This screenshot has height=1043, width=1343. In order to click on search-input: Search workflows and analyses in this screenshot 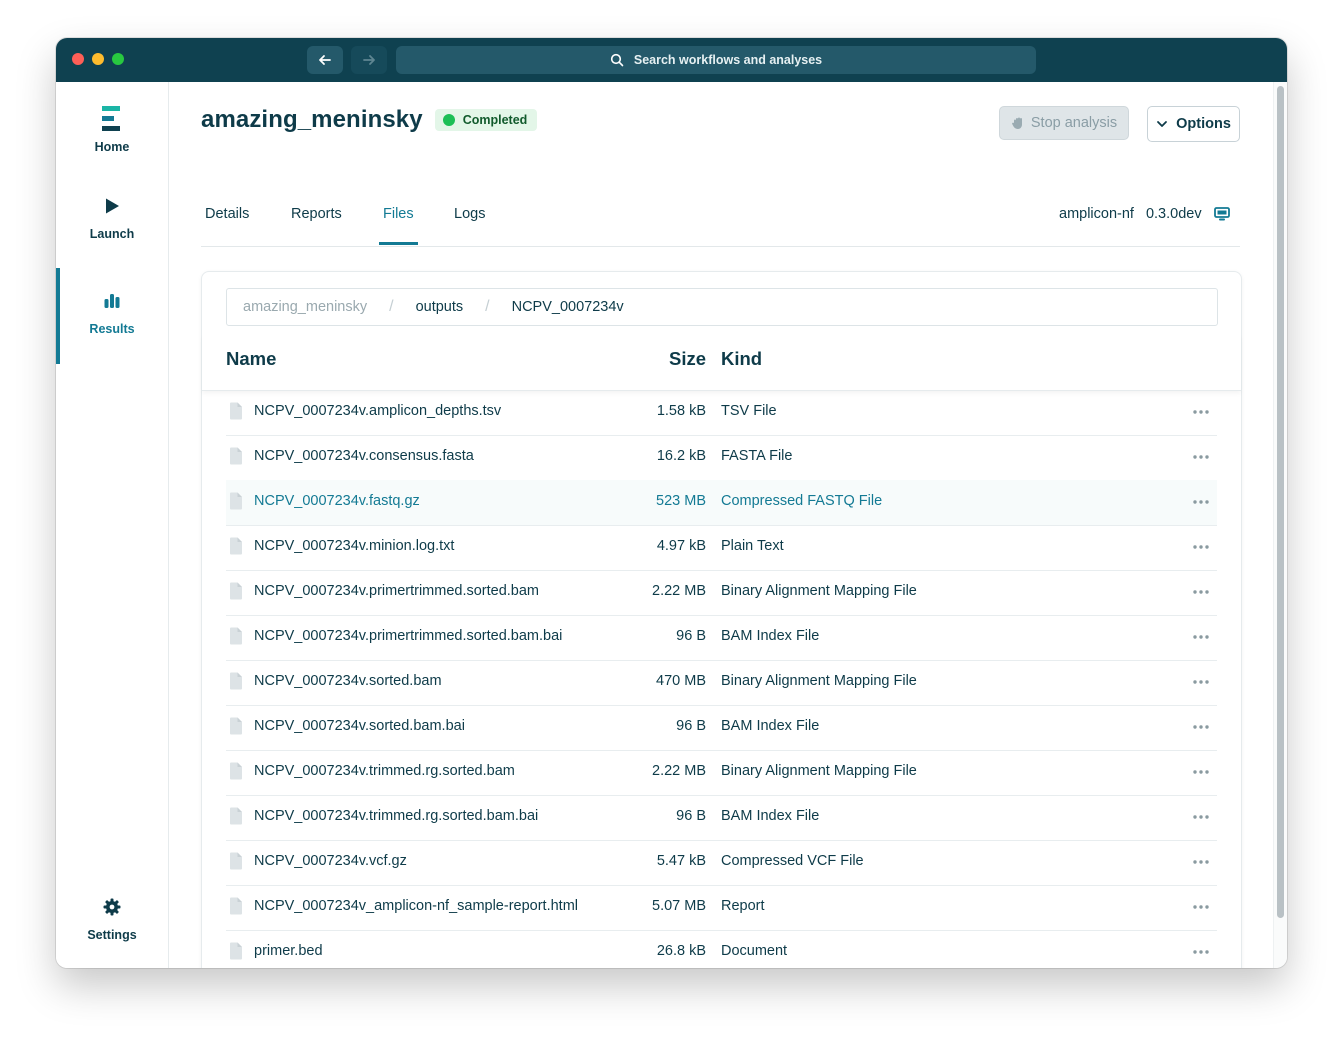, I will do `click(716, 60)`.